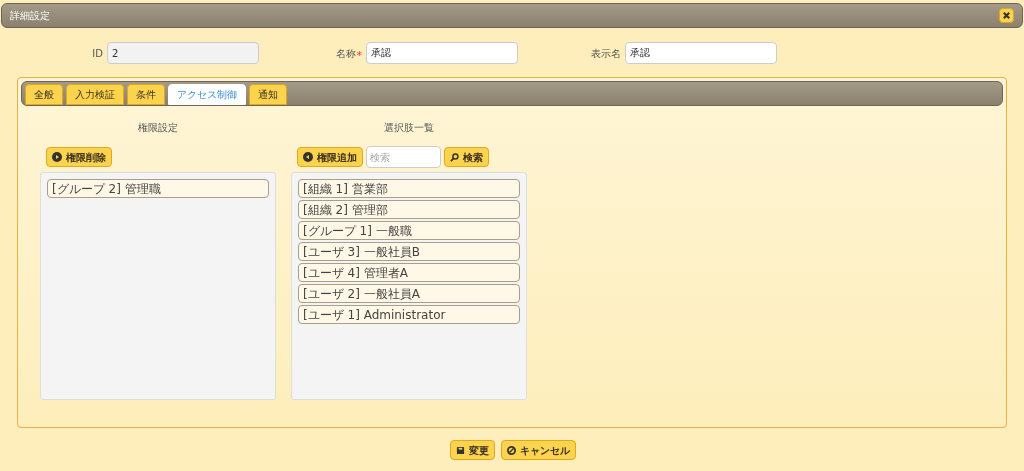 The image size is (1024, 471). Describe the element at coordinates (454, 157) in the screenshot. I see `search-icon` at that location.